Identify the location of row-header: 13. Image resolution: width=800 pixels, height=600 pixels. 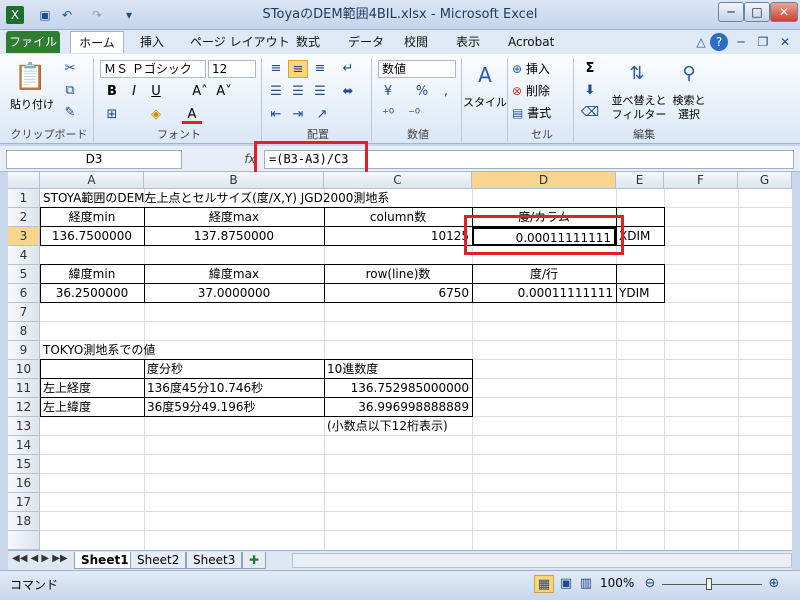
(24, 426).